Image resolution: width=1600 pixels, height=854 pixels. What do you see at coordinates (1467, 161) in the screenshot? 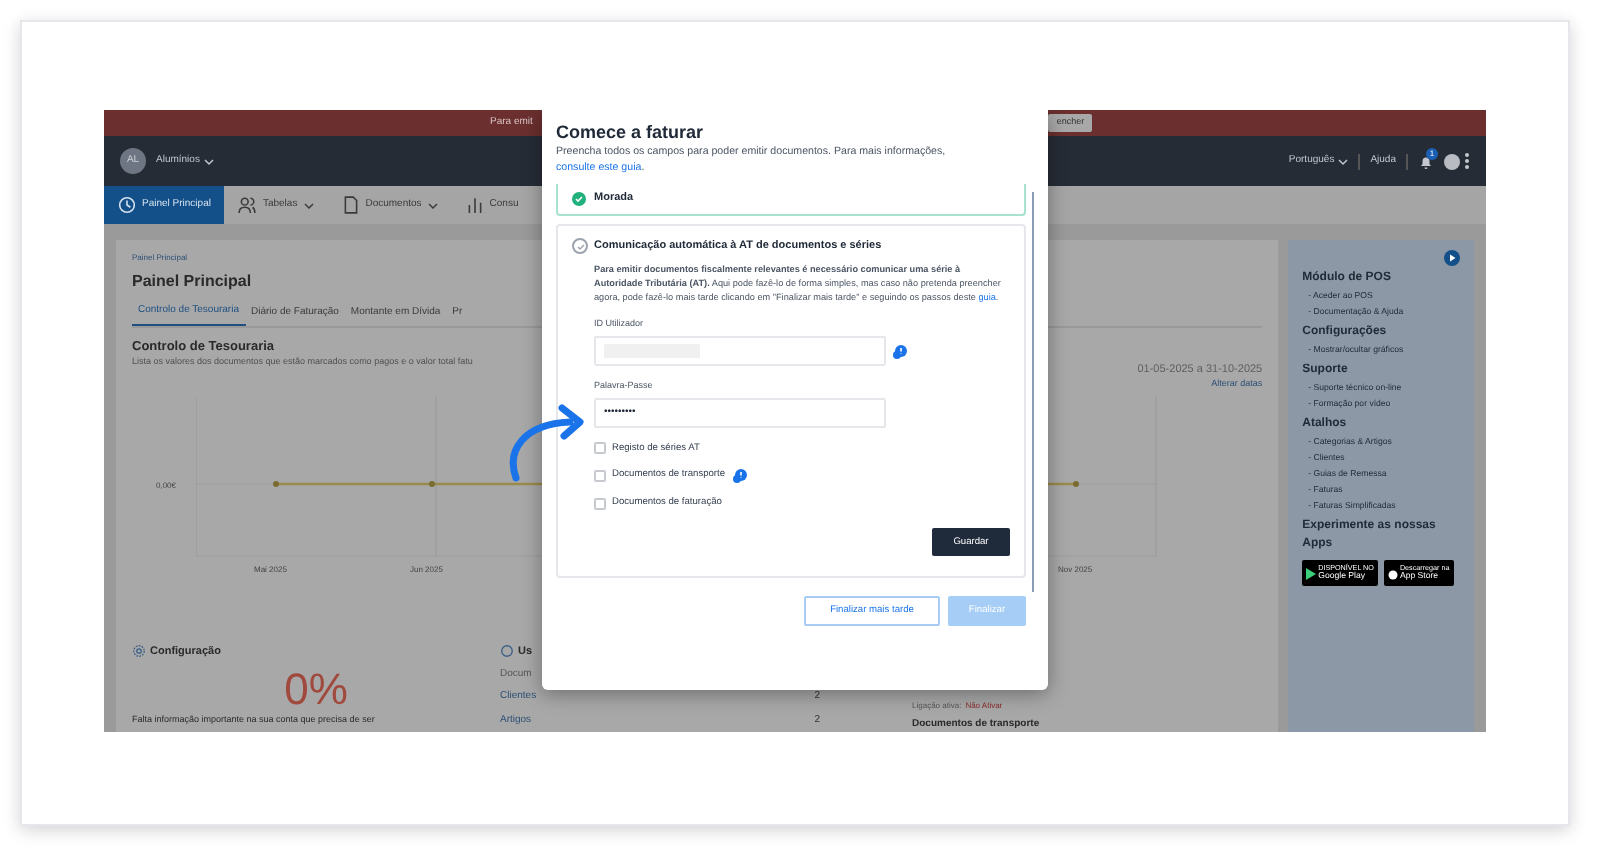
I see `kebab-menu-icon` at bounding box center [1467, 161].